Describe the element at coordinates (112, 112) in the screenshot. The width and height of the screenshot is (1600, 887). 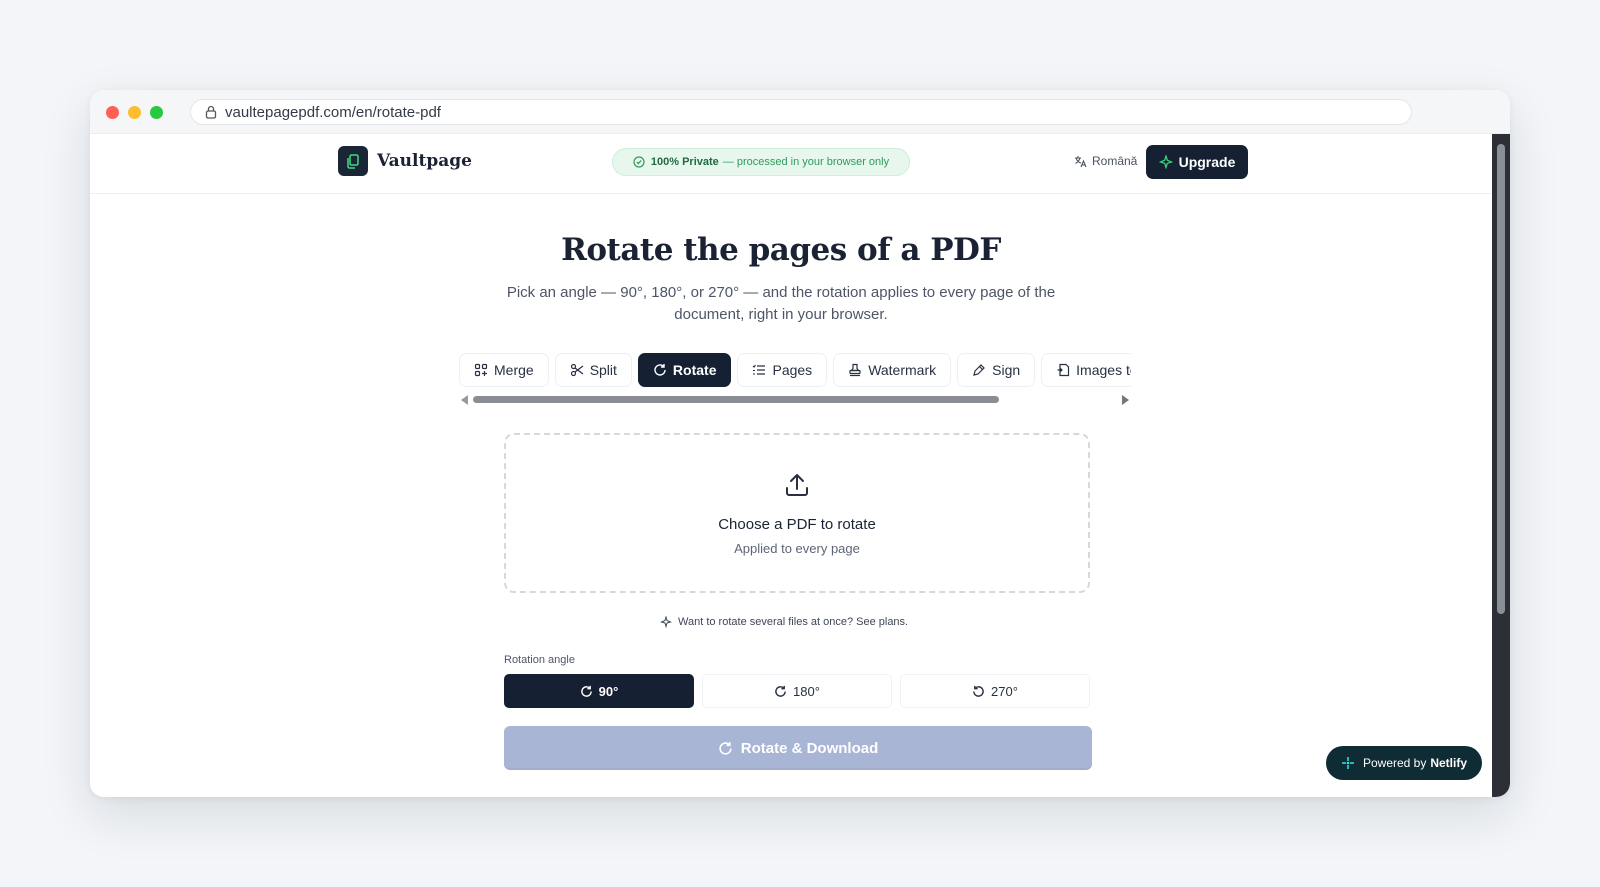
I see `close-window-button` at that location.